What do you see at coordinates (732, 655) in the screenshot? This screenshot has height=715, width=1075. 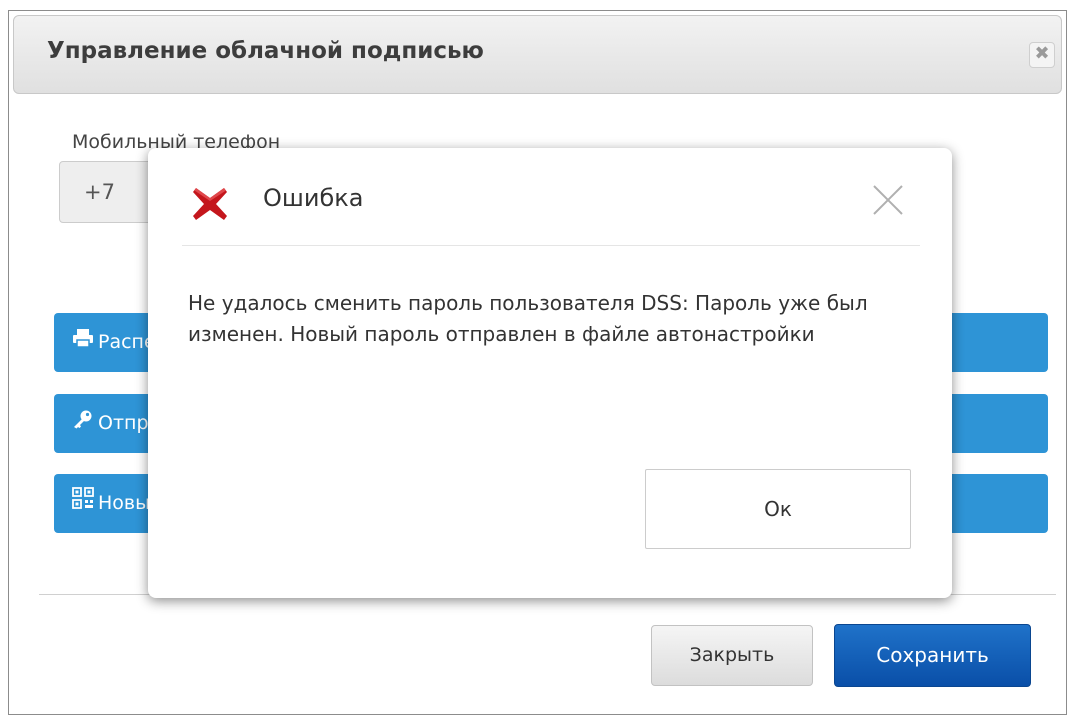 I see `close-button: Закрыть` at bounding box center [732, 655].